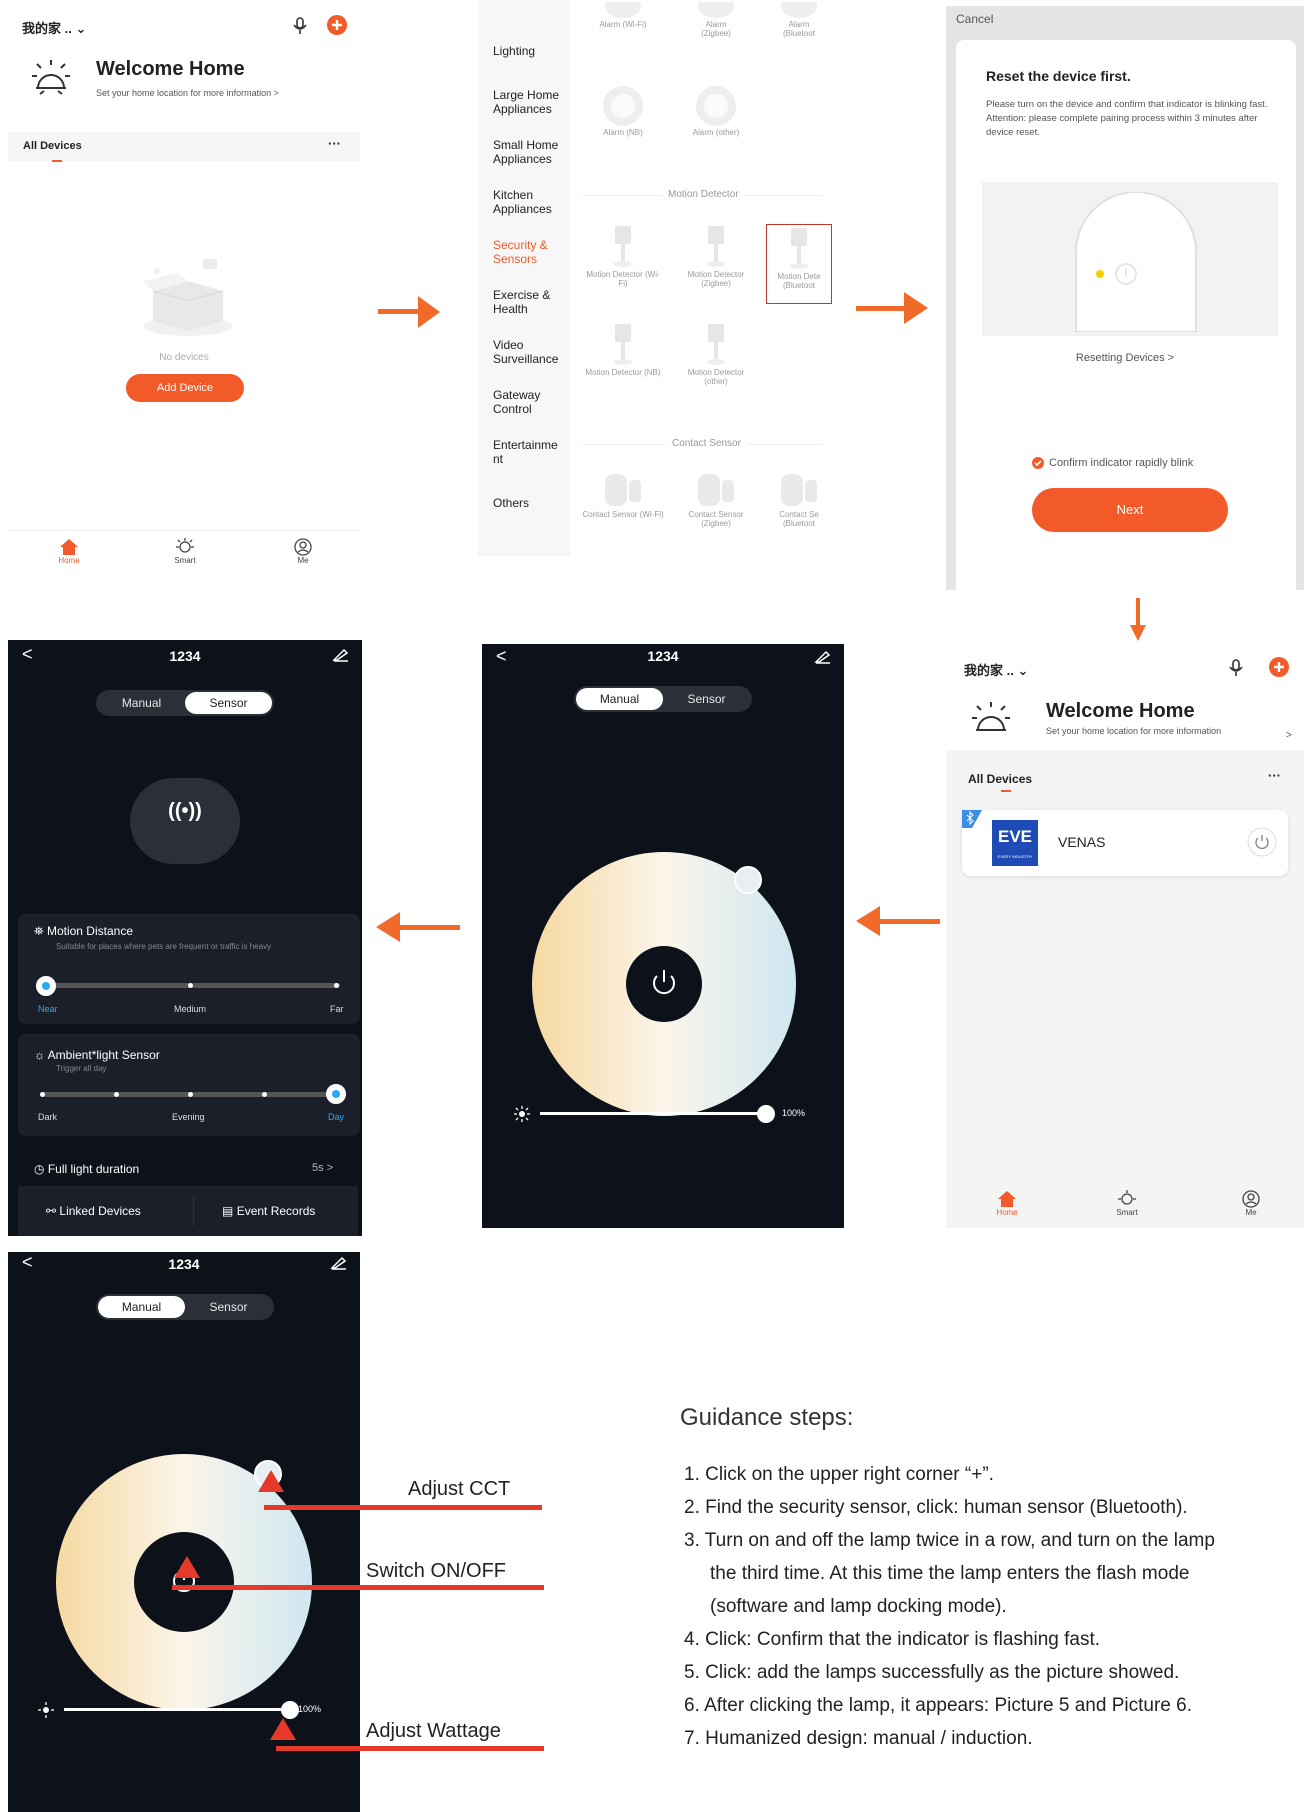 This screenshot has width=1311, height=1812. I want to click on bluetooth-badge-icon, so click(972, 819).